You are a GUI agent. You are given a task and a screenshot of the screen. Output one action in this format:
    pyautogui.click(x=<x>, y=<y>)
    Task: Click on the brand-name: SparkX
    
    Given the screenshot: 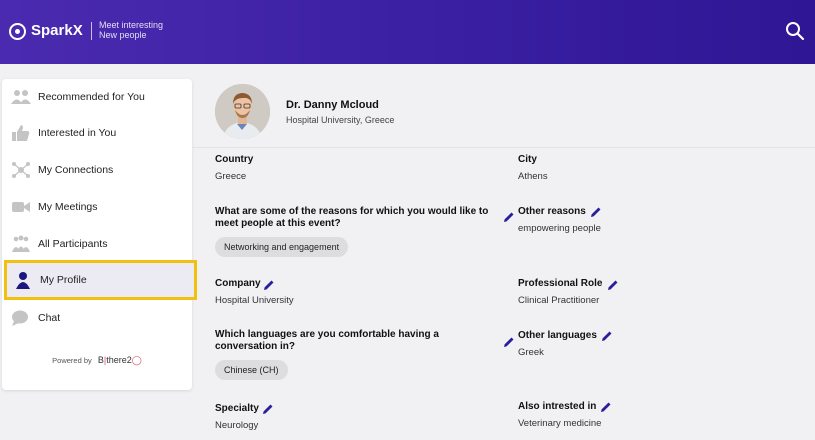 What is the action you would take?
    pyautogui.click(x=57, y=30)
    